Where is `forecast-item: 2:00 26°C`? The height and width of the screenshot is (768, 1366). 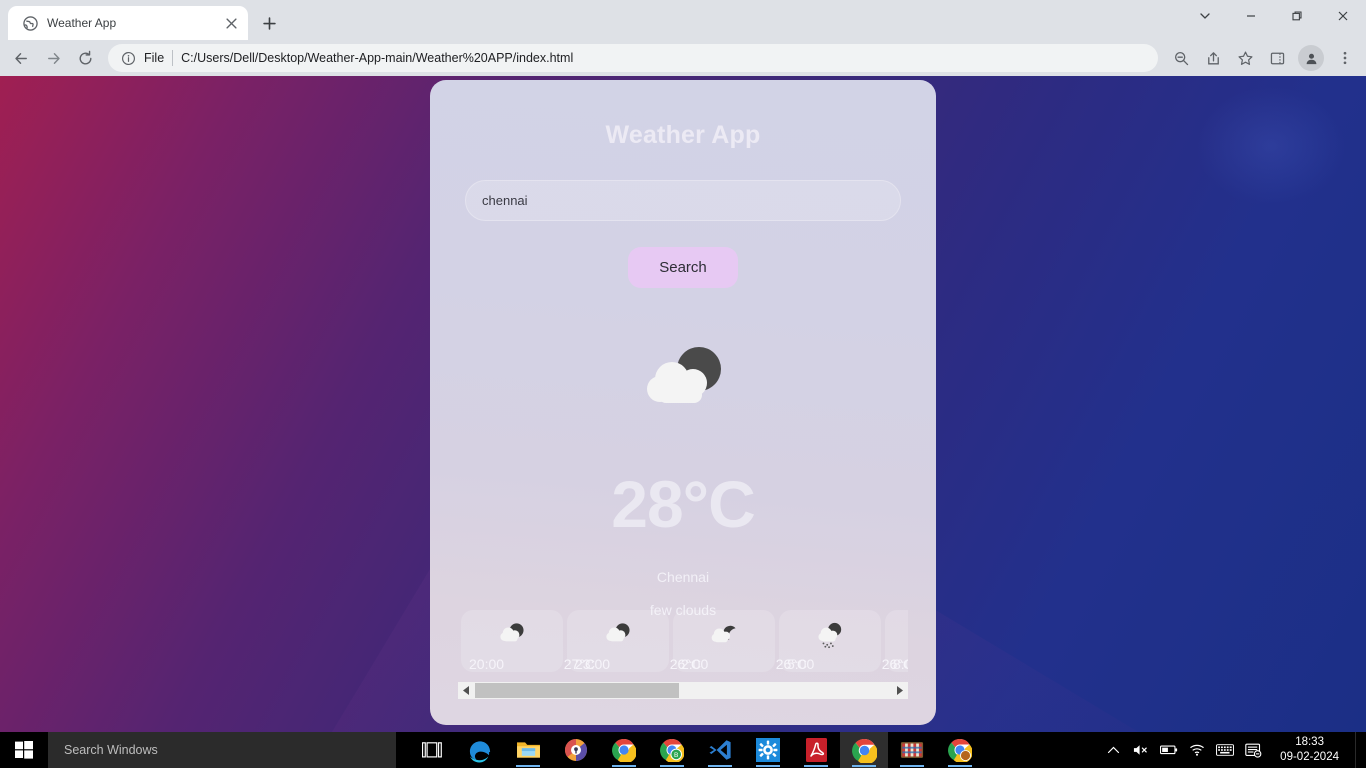 forecast-item: 2:00 26°C is located at coordinates (740, 641).